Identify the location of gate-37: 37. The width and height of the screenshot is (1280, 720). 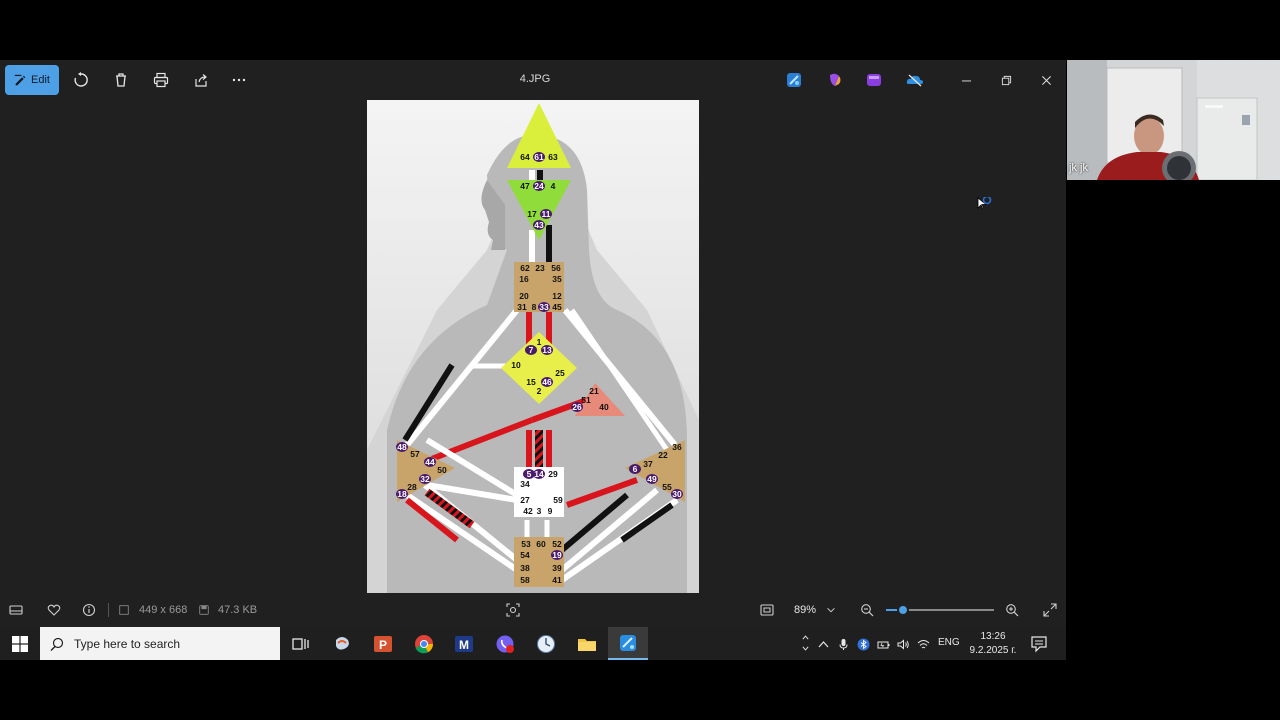
(648, 464).